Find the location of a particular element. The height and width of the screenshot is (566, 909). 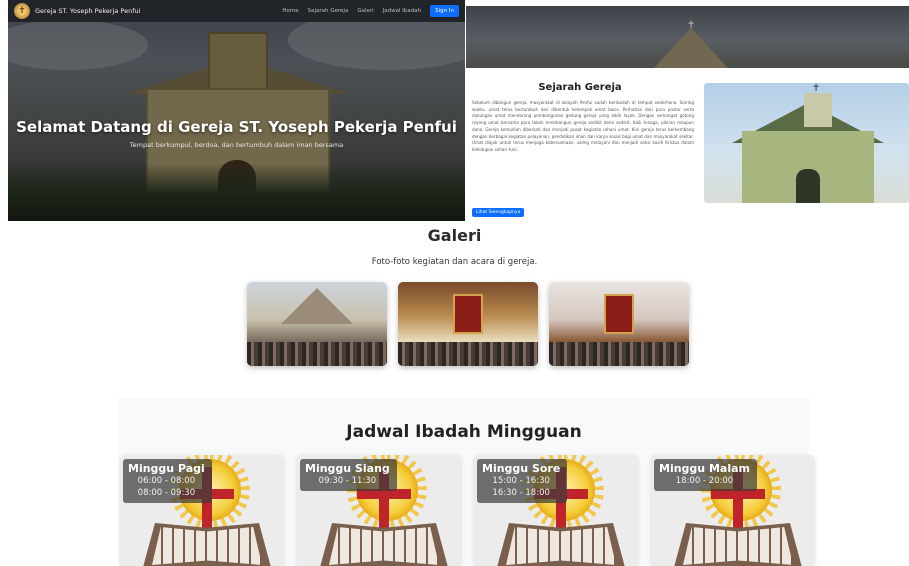

schedule-time: 18:00 - 20:00 is located at coordinates (704, 481).